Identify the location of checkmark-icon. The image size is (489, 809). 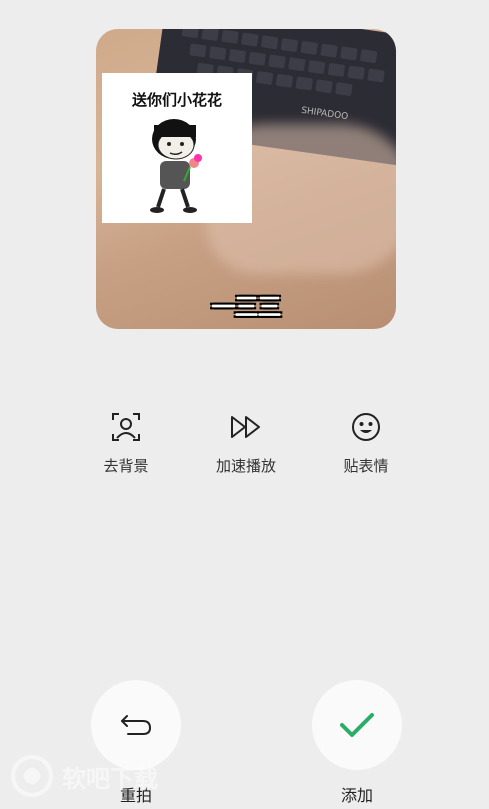
(357, 725).